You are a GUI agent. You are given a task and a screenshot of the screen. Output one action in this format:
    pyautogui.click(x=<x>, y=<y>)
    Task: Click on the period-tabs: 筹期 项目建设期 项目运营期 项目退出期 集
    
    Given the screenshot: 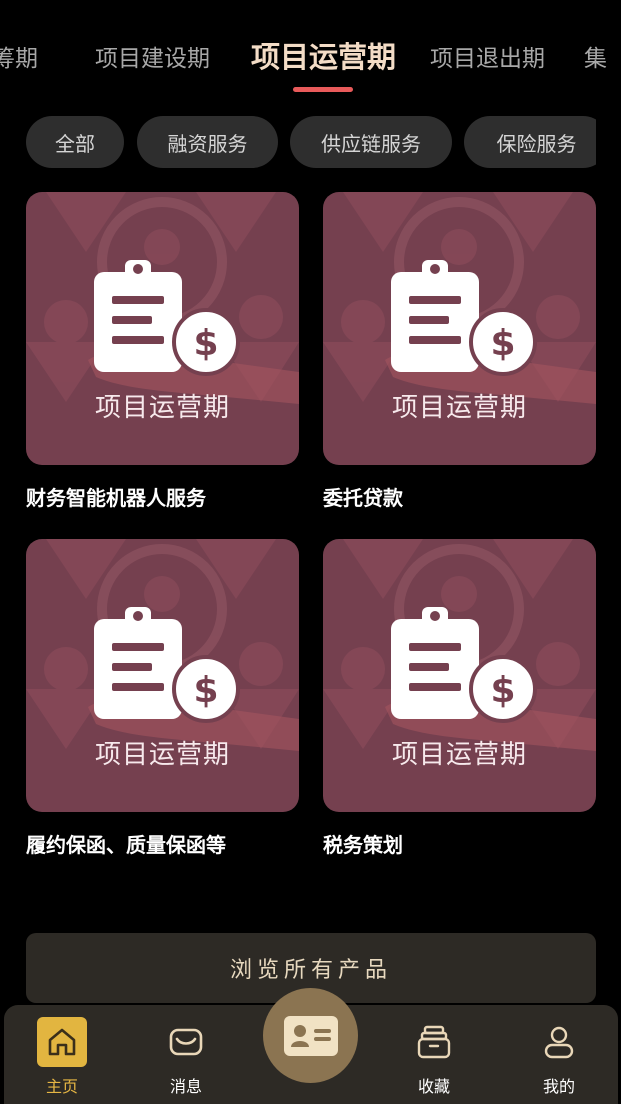 What is the action you would take?
    pyautogui.click(x=310, y=50)
    